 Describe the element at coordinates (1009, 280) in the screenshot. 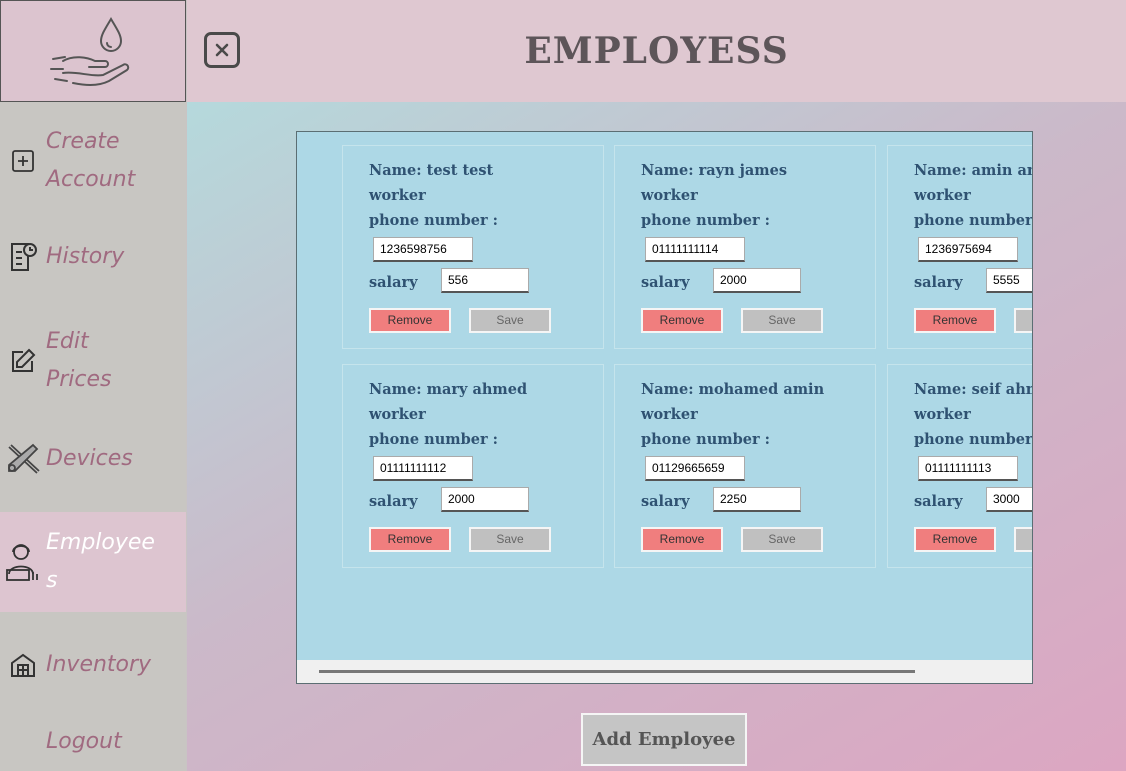

I see `salary-input: 5555` at that location.